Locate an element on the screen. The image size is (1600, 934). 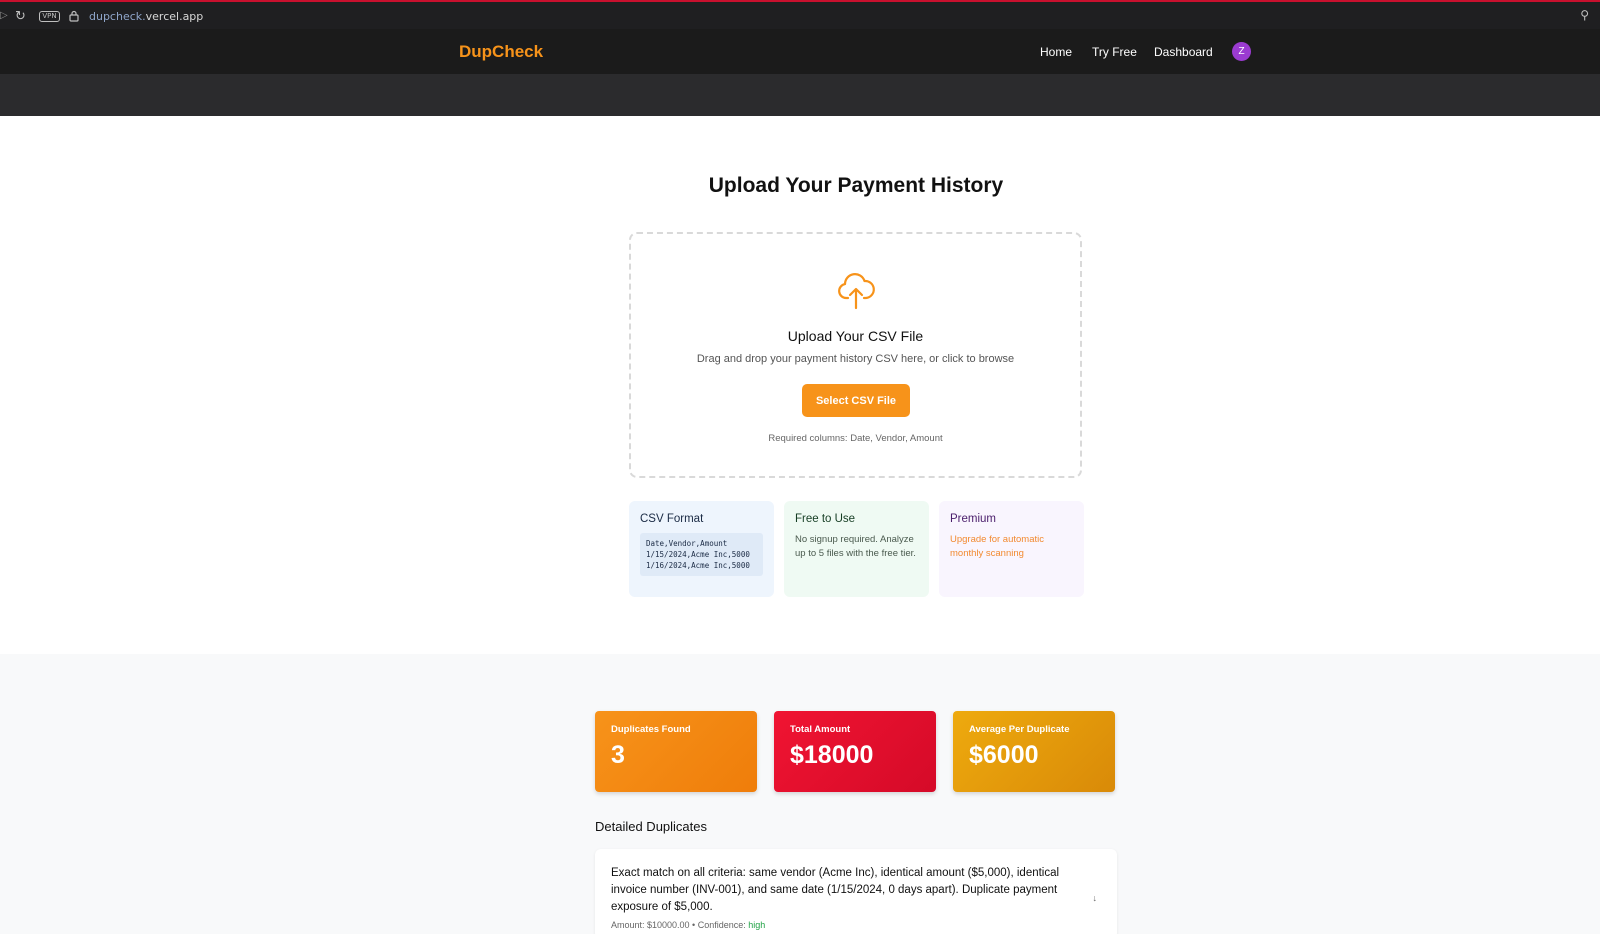
address-bar: dupcheck.vercel.app is located at coordinates (146, 16).